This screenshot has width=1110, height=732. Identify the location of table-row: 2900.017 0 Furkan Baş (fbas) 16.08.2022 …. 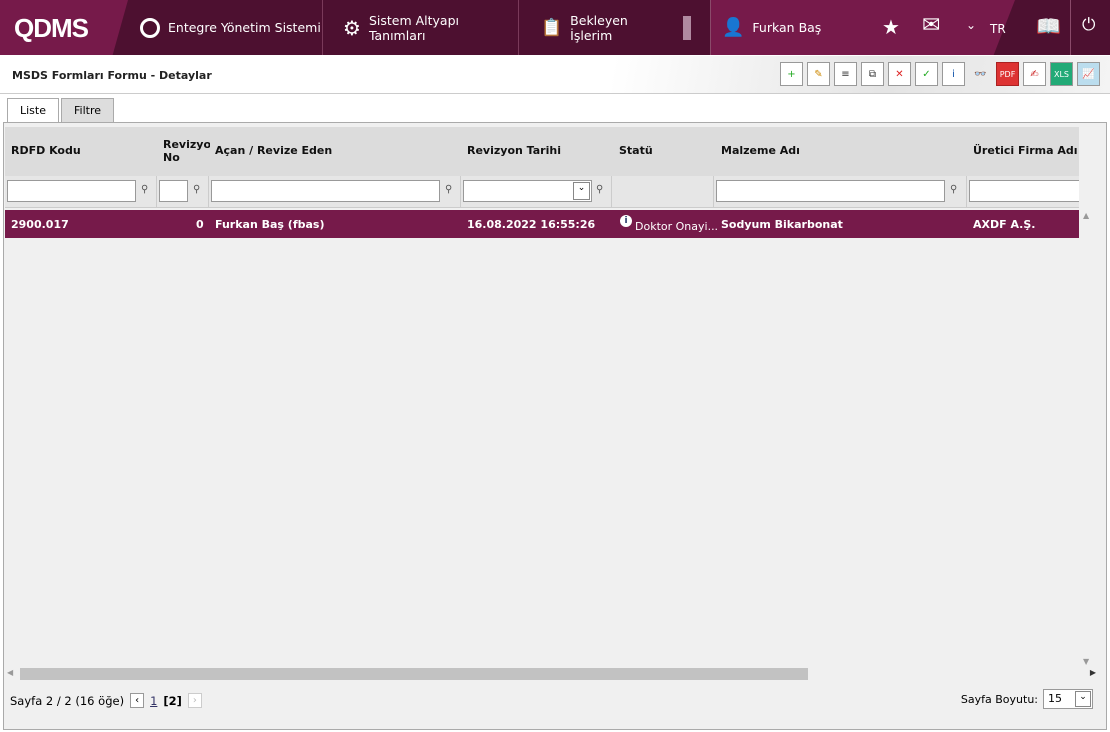
(542, 224).